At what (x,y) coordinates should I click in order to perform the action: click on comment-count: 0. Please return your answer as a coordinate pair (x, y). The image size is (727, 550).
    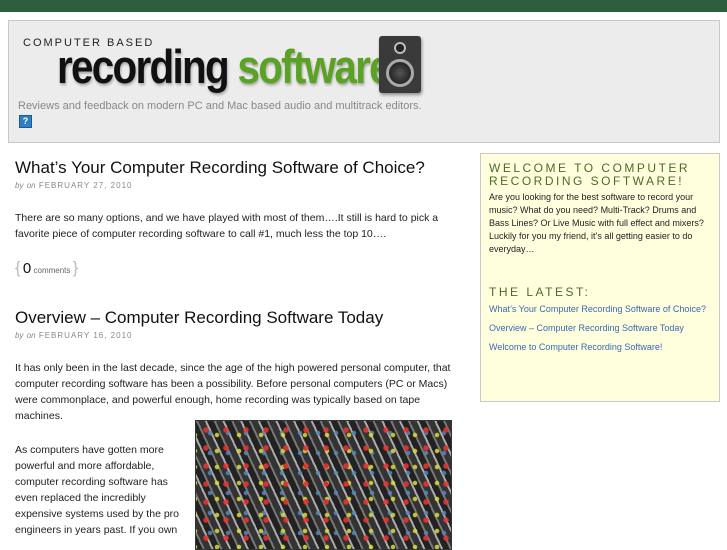
    Looking at the image, I should click on (27, 268).